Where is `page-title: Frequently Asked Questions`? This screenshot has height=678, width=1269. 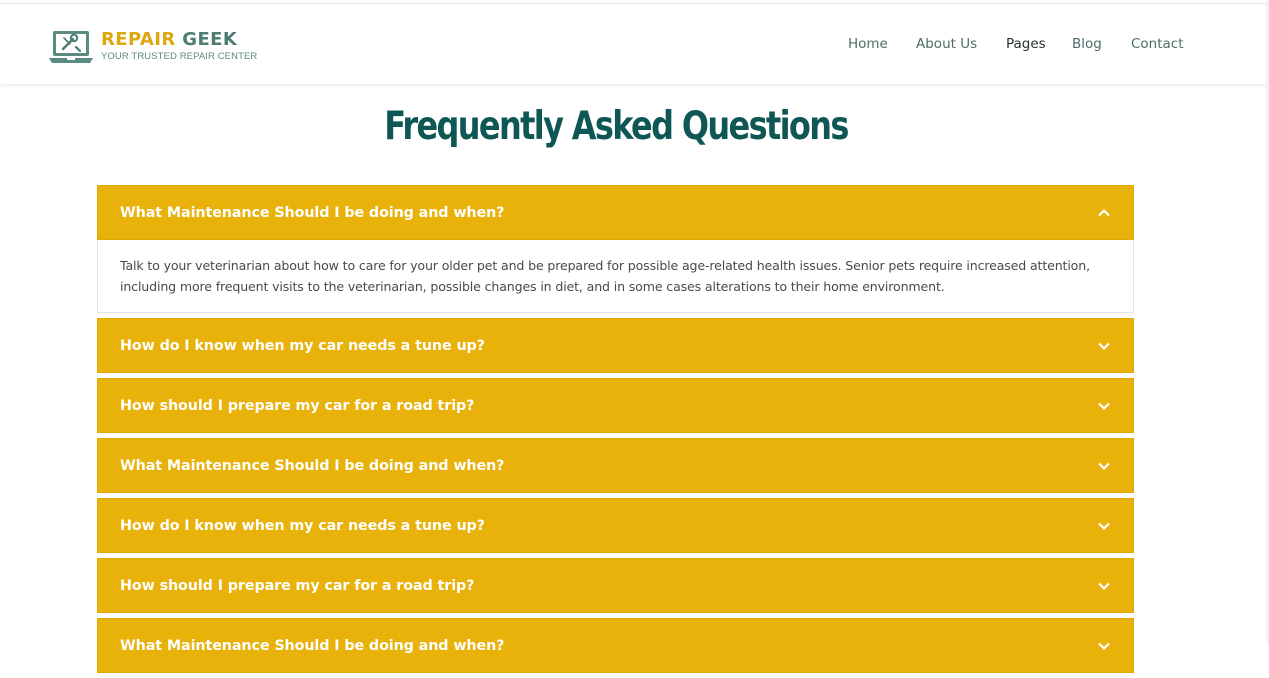 page-title: Frequently Asked Questions is located at coordinates (616, 126).